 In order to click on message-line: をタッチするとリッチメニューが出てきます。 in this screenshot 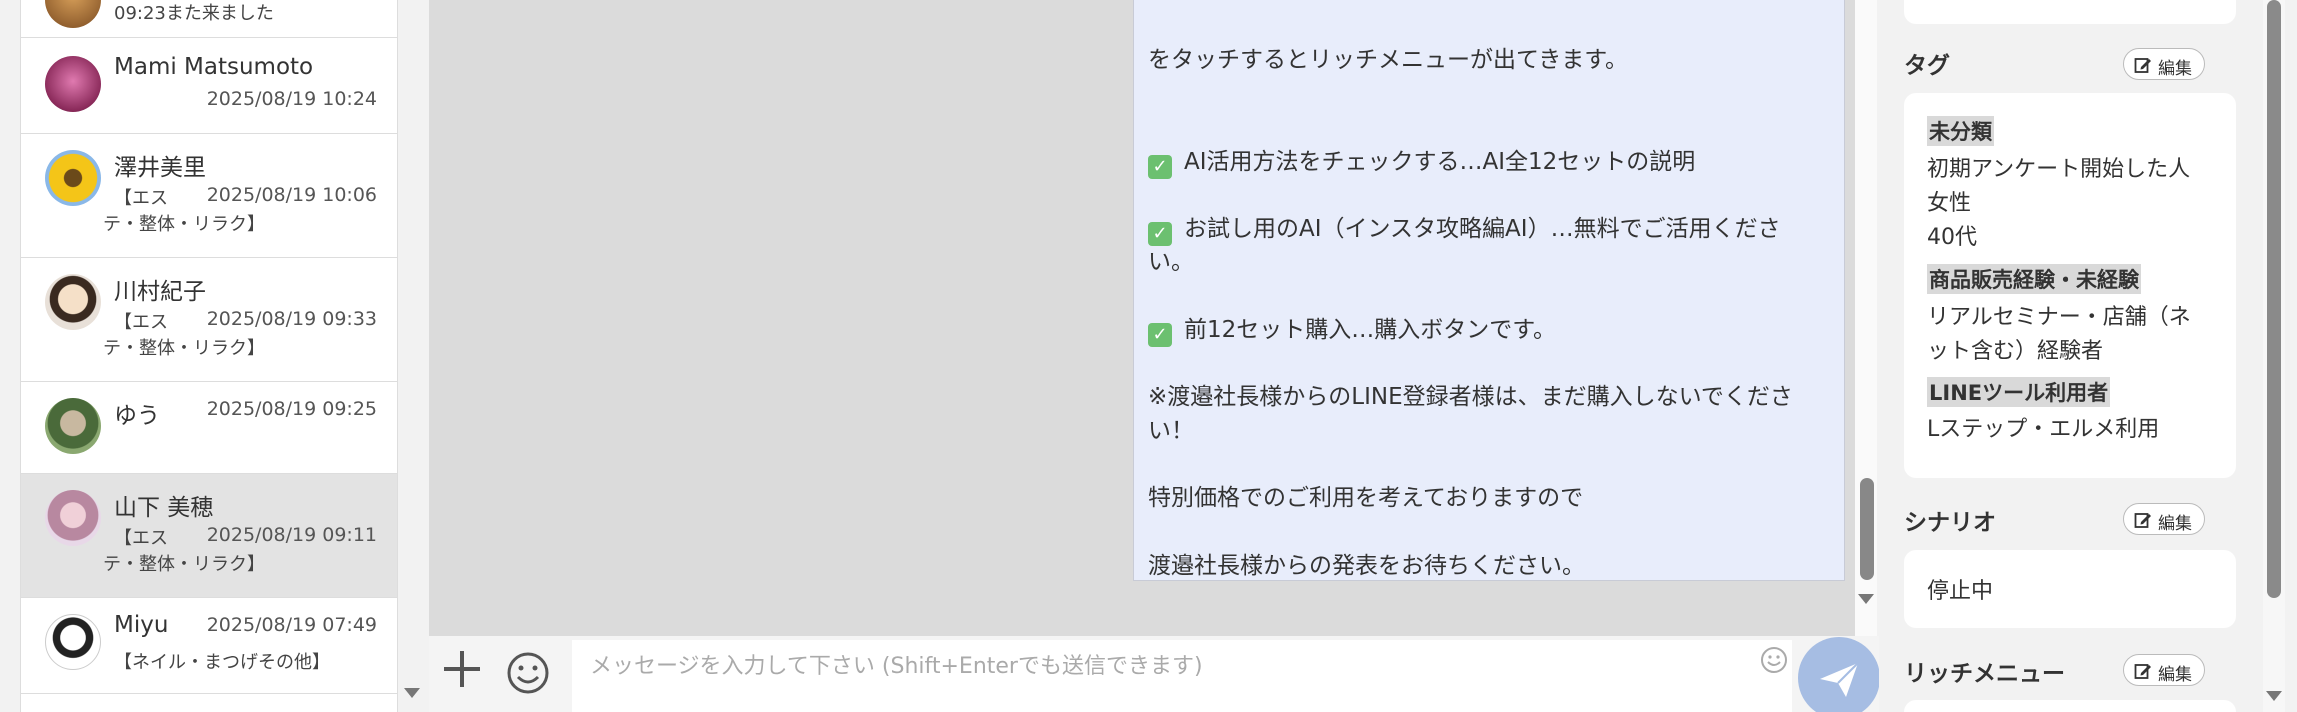, I will do `click(1388, 60)`.